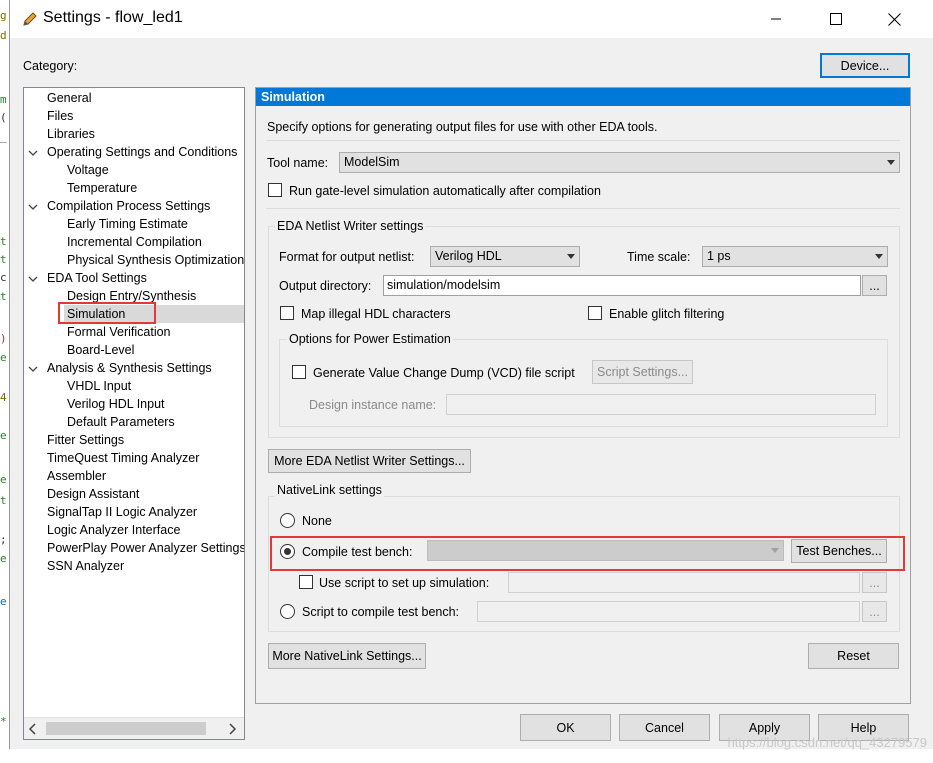  Describe the element at coordinates (684, 582) in the screenshot. I see `use-script-input` at that location.